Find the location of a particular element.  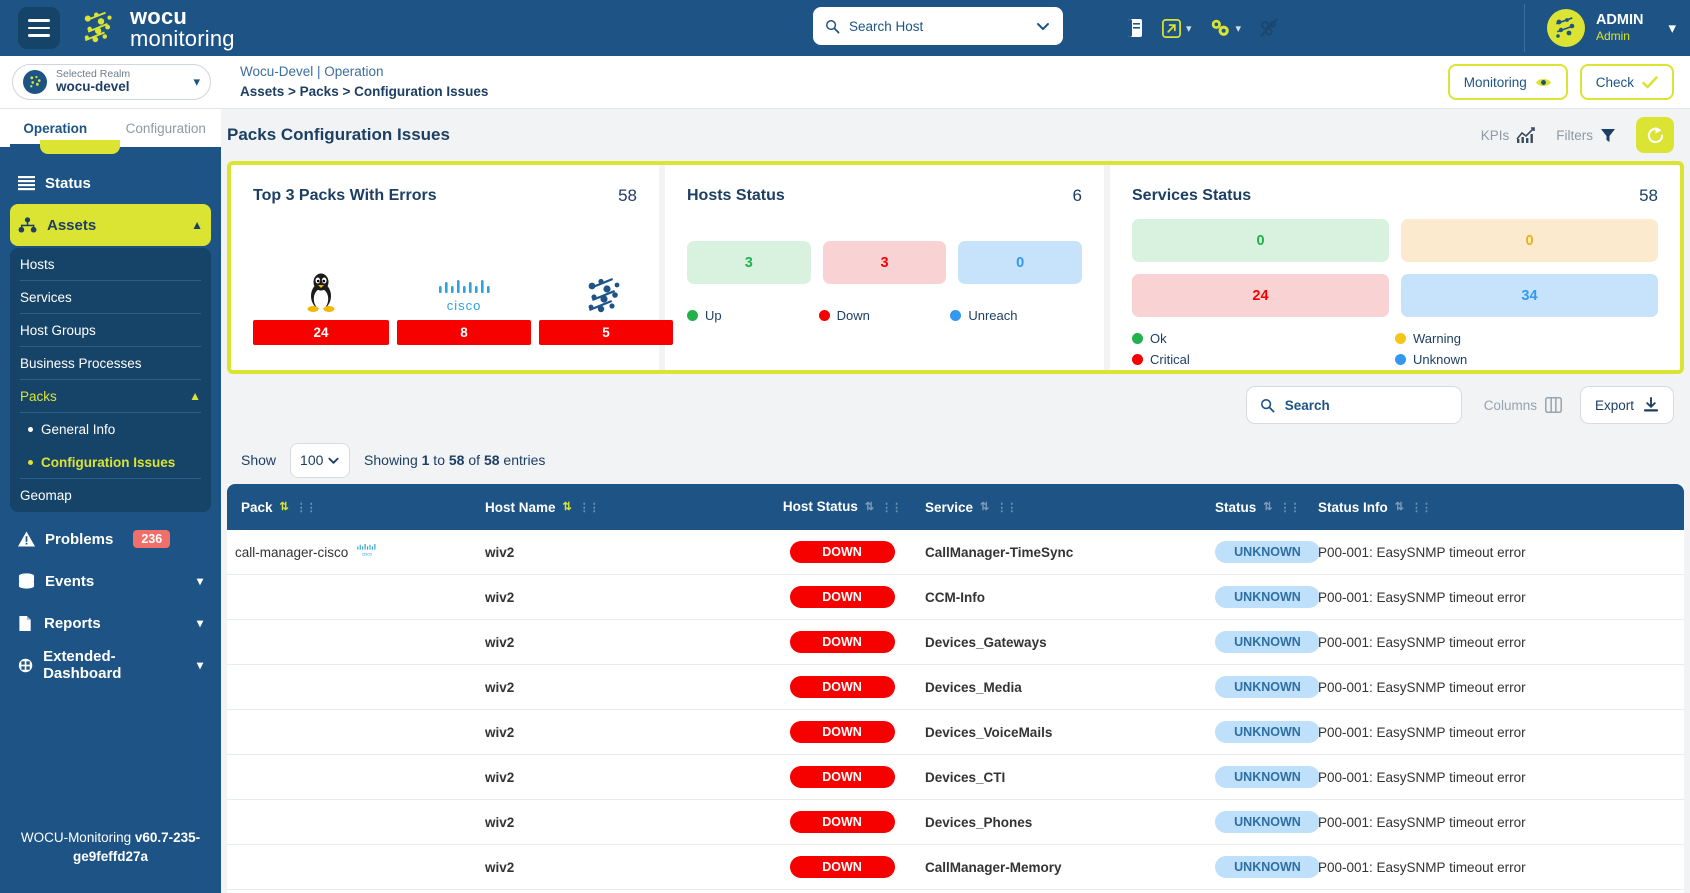

col-header-pack: Pack ⇅ ⋮⋮ is located at coordinates (352, 507).